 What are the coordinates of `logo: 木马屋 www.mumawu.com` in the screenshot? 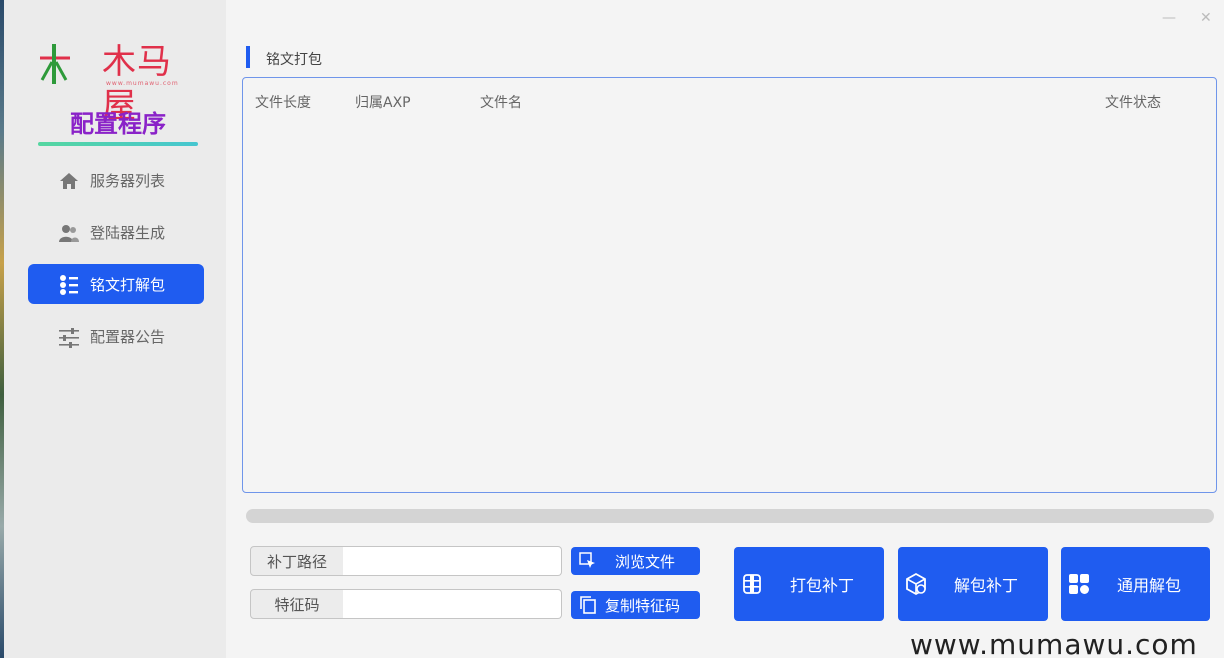 It's located at (118, 83).